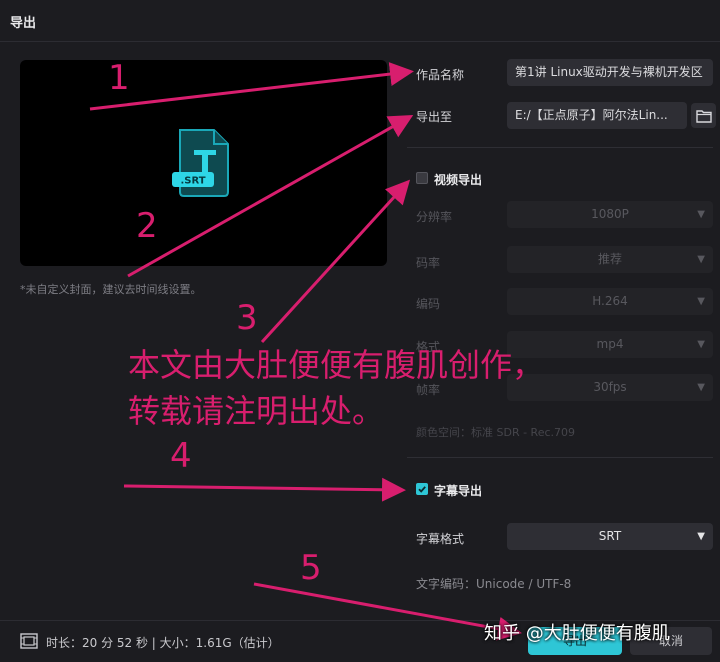 The height and width of the screenshot is (662, 720). What do you see at coordinates (192, 181) in the screenshot?
I see `srt-badge-text: .SRT` at bounding box center [192, 181].